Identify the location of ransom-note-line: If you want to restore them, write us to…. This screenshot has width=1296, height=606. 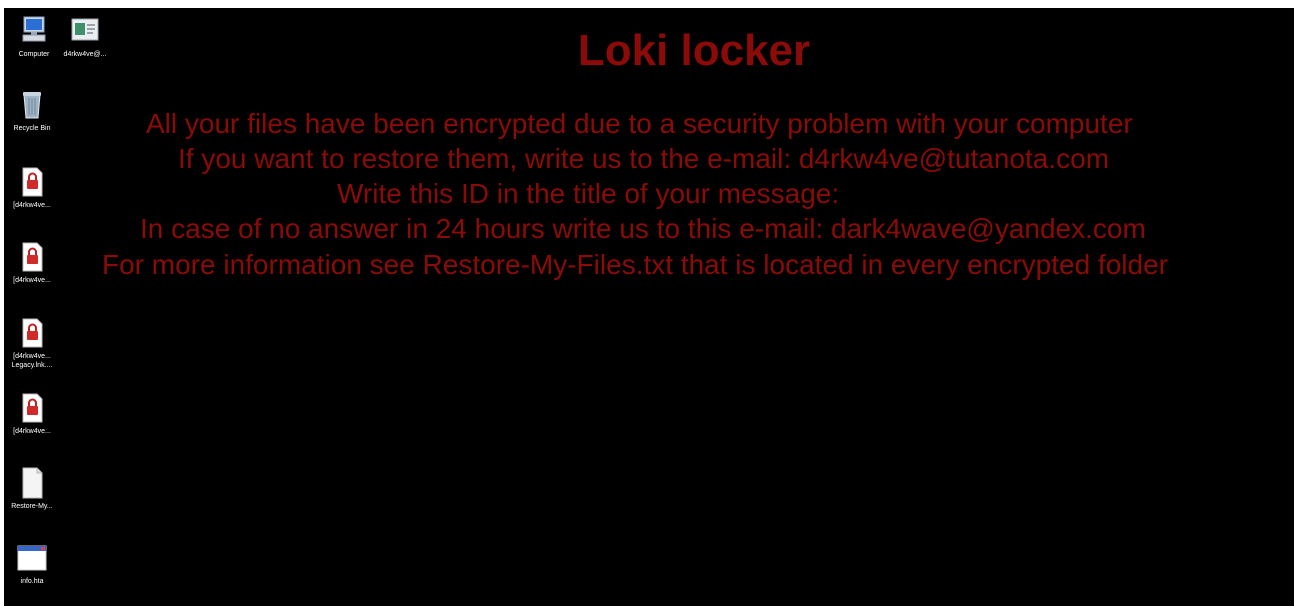
(644, 158).